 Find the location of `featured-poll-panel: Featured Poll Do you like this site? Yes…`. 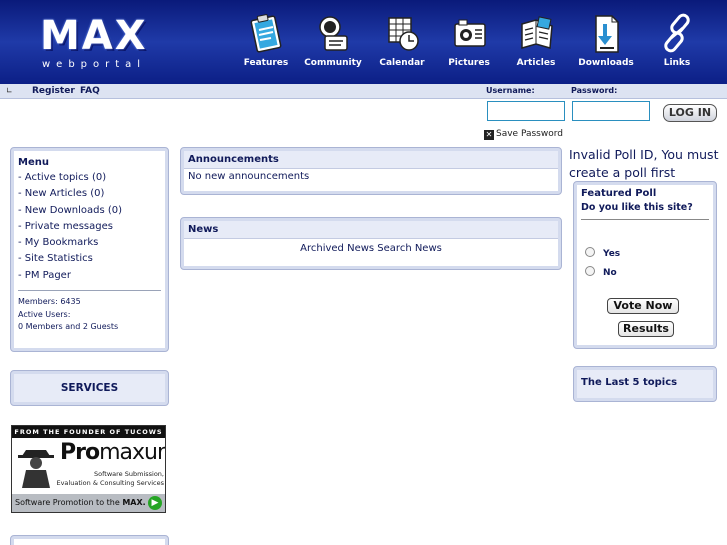

featured-poll-panel: Featured Poll Do you like this site? Yes… is located at coordinates (645, 265).